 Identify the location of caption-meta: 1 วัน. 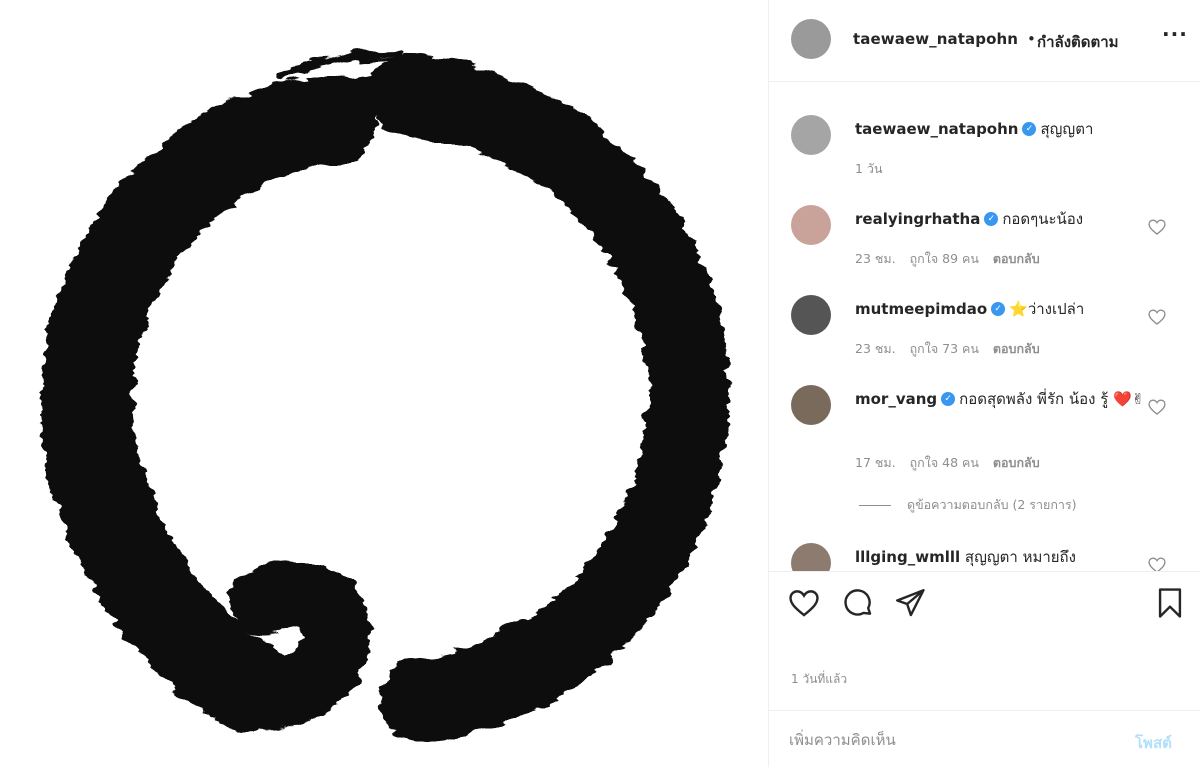
(876, 169).